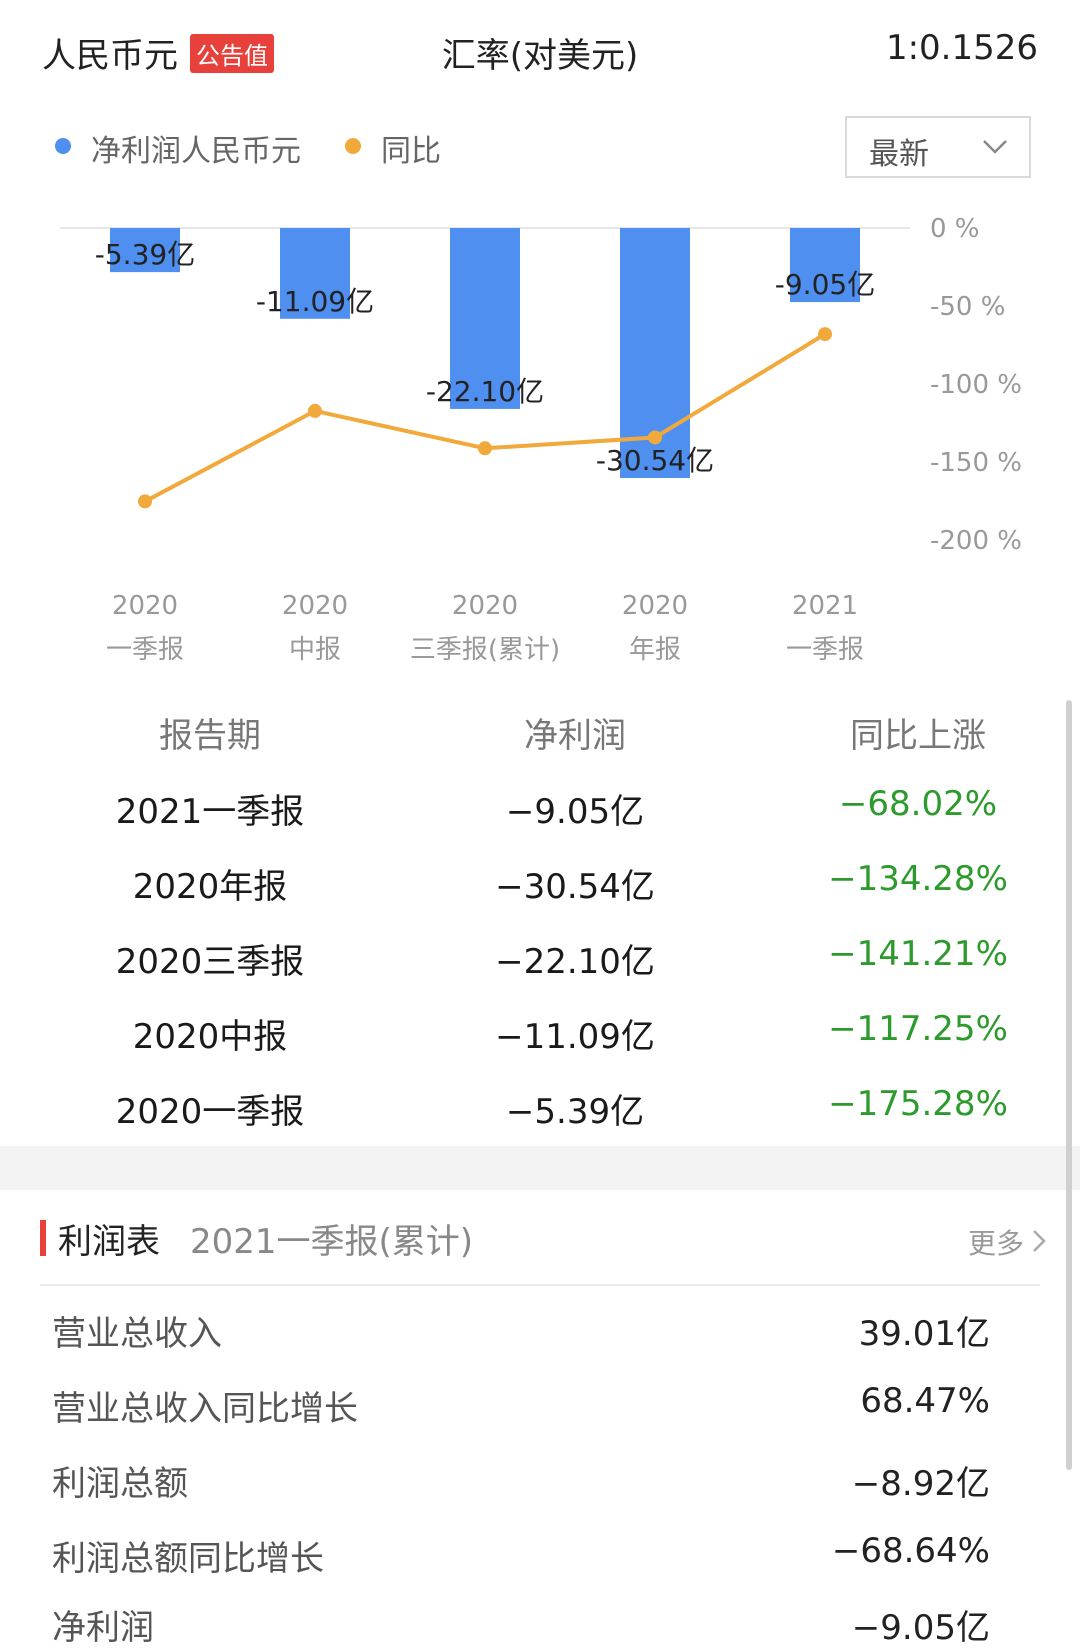  Describe the element at coordinates (575, 1112) in the screenshot. I see `cell-net-profit: −5.39亿` at that location.